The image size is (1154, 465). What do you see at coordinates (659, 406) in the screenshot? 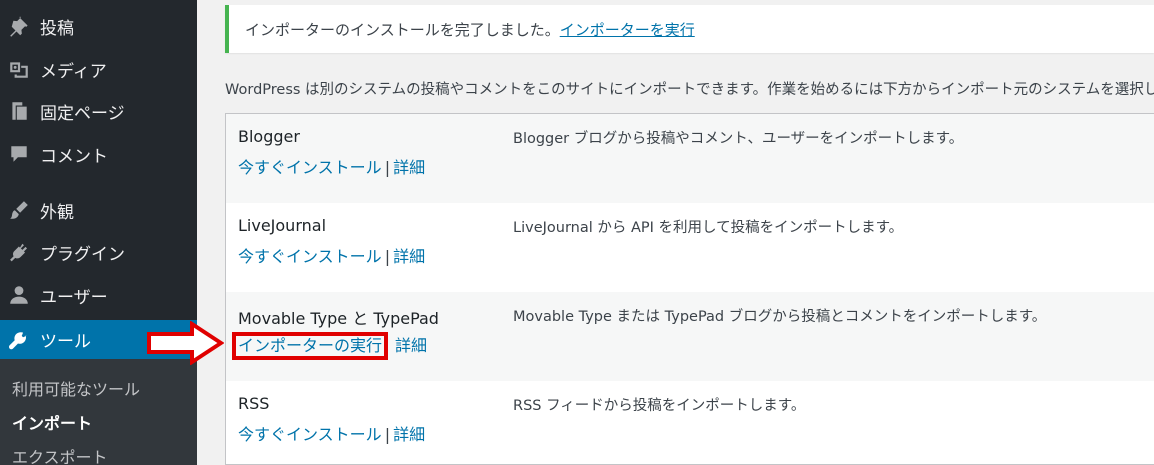
I see `importer-description: RSS フィードから投稿をインポートします。` at bounding box center [659, 406].